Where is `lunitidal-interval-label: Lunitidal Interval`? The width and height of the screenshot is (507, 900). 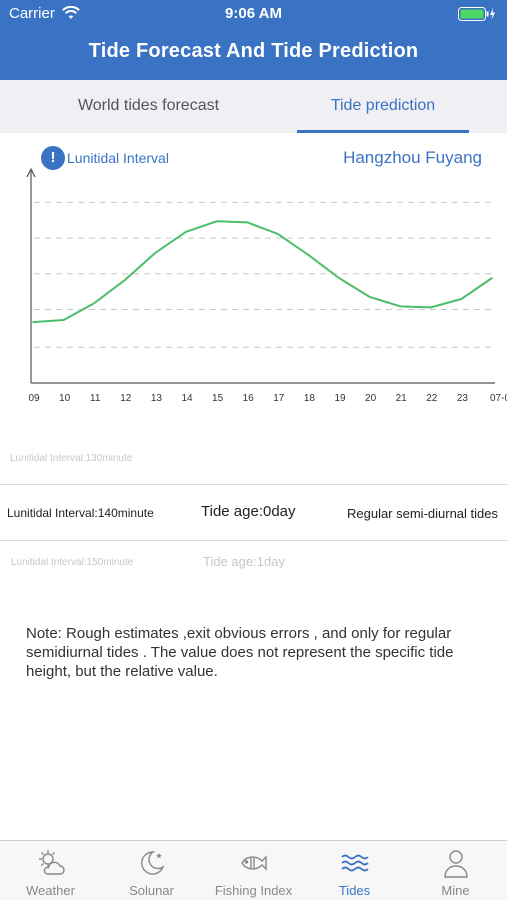 lunitidal-interval-label: Lunitidal Interval is located at coordinates (118, 158).